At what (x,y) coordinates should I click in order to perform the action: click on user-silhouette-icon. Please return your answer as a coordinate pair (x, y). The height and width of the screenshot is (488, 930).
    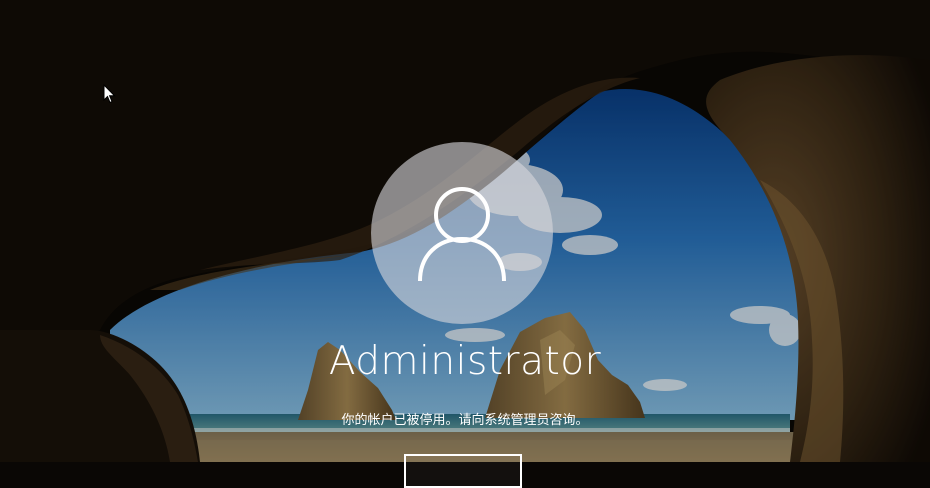
    Looking at the image, I should click on (462, 234).